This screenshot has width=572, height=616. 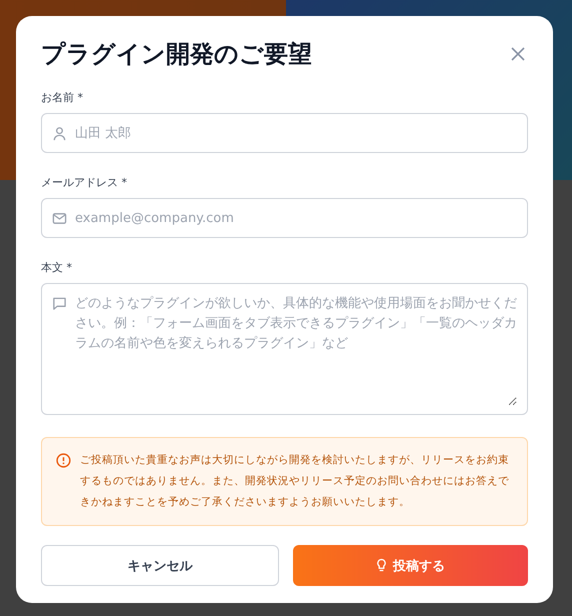 What do you see at coordinates (59, 218) in the screenshot?
I see `mail-icon` at bounding box center [59, 218].